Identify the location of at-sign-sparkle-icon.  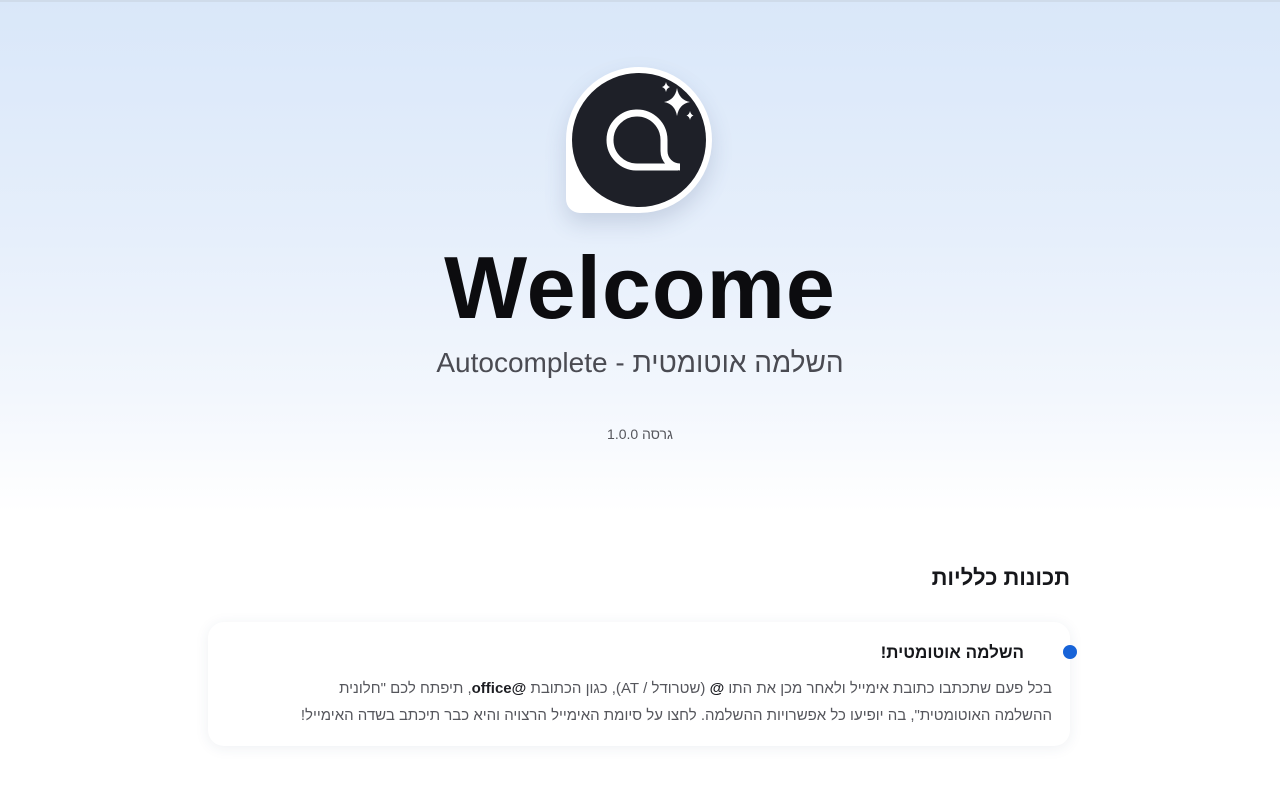
(639, 140).